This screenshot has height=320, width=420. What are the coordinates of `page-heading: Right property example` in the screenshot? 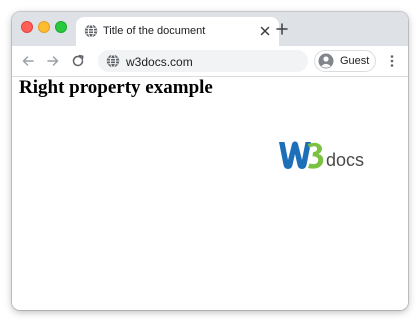 It's located at (116, 87).